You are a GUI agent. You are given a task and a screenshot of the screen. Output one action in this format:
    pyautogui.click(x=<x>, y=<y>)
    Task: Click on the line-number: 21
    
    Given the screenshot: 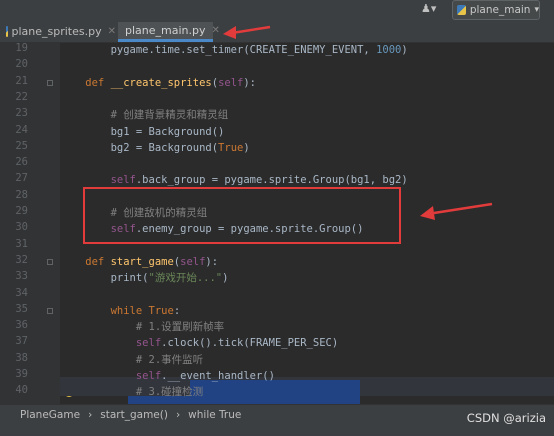 What is the action you would take?
    pyautogui.click(x=21, y=80)
    